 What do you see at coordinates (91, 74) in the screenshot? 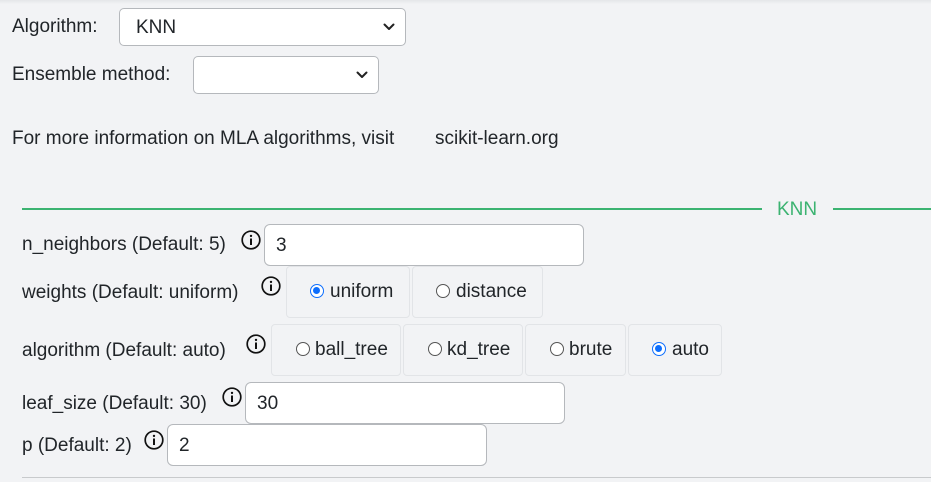
I see `ensemble-method-label: Ensemble method:` at bounding box center [91, 74].